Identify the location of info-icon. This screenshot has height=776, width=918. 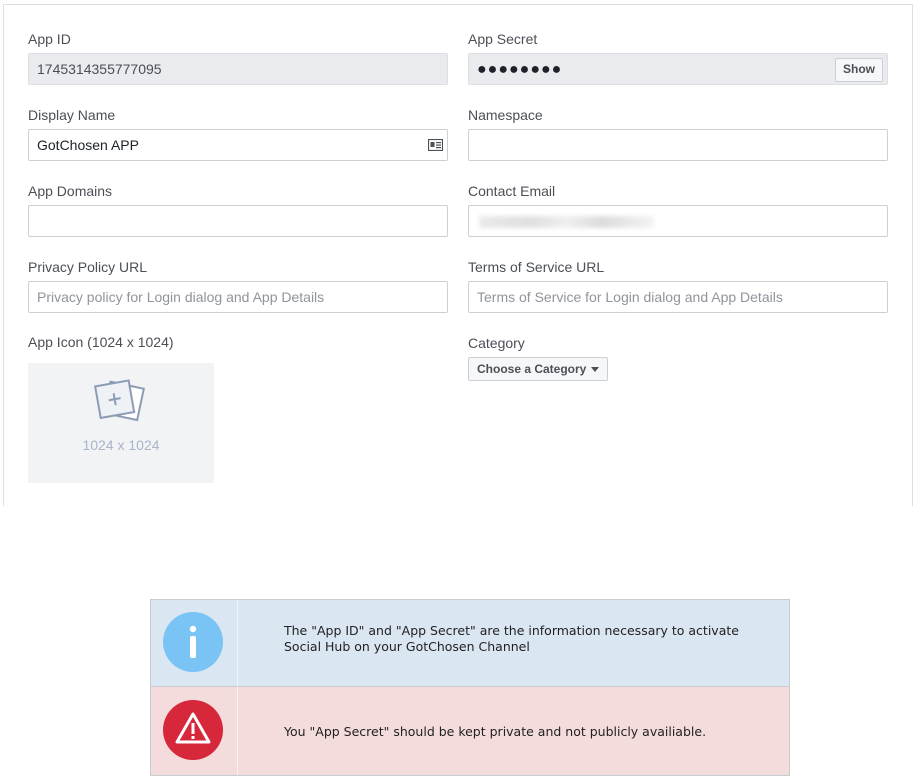
(193, 642).